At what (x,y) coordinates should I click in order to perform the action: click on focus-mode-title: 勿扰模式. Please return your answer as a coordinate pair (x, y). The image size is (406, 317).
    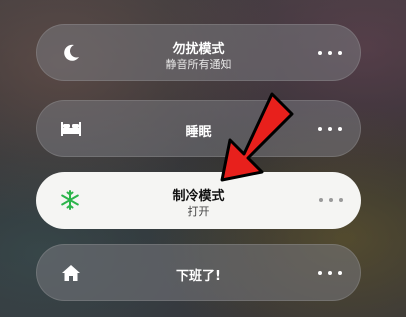
    Looking at the image, I should click on (198, 49).